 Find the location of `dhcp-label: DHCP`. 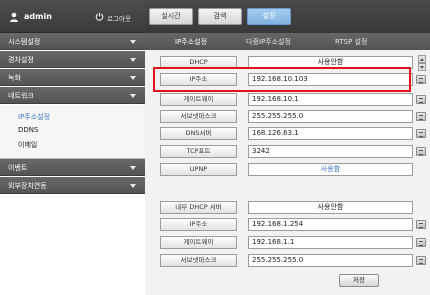

dhcp-label: DHCP is located at coordinates (198, 62).